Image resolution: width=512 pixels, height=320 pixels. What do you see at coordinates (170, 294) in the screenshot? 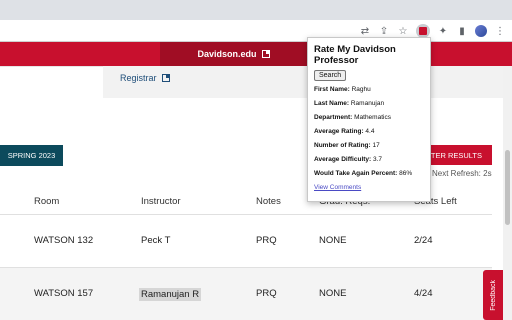
I see `cell-instructor-selected: Ramanujan R` at bounding box center [170, 294].